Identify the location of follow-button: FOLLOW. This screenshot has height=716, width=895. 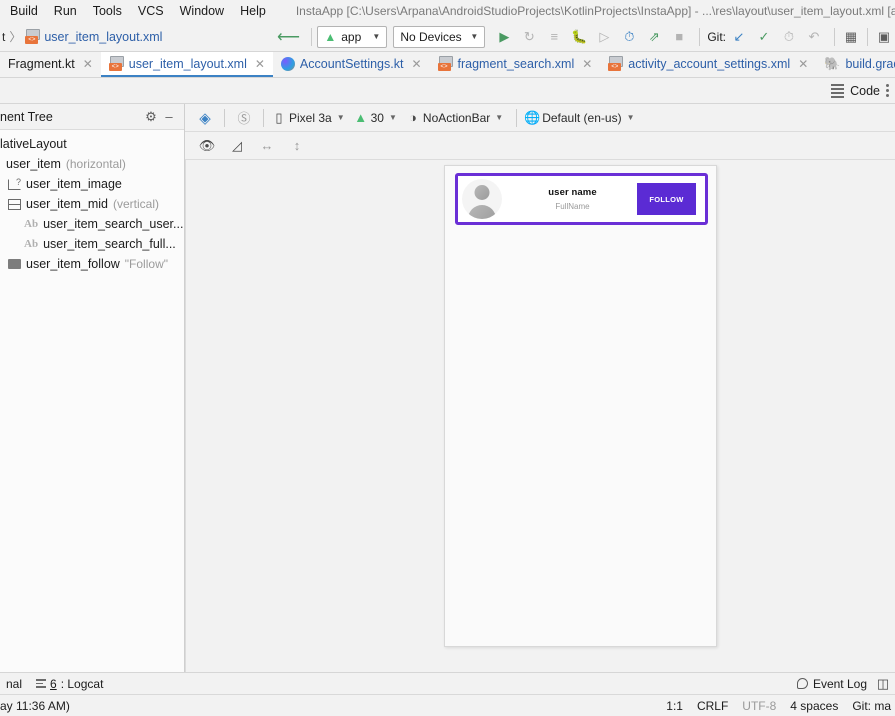
(666, 199).